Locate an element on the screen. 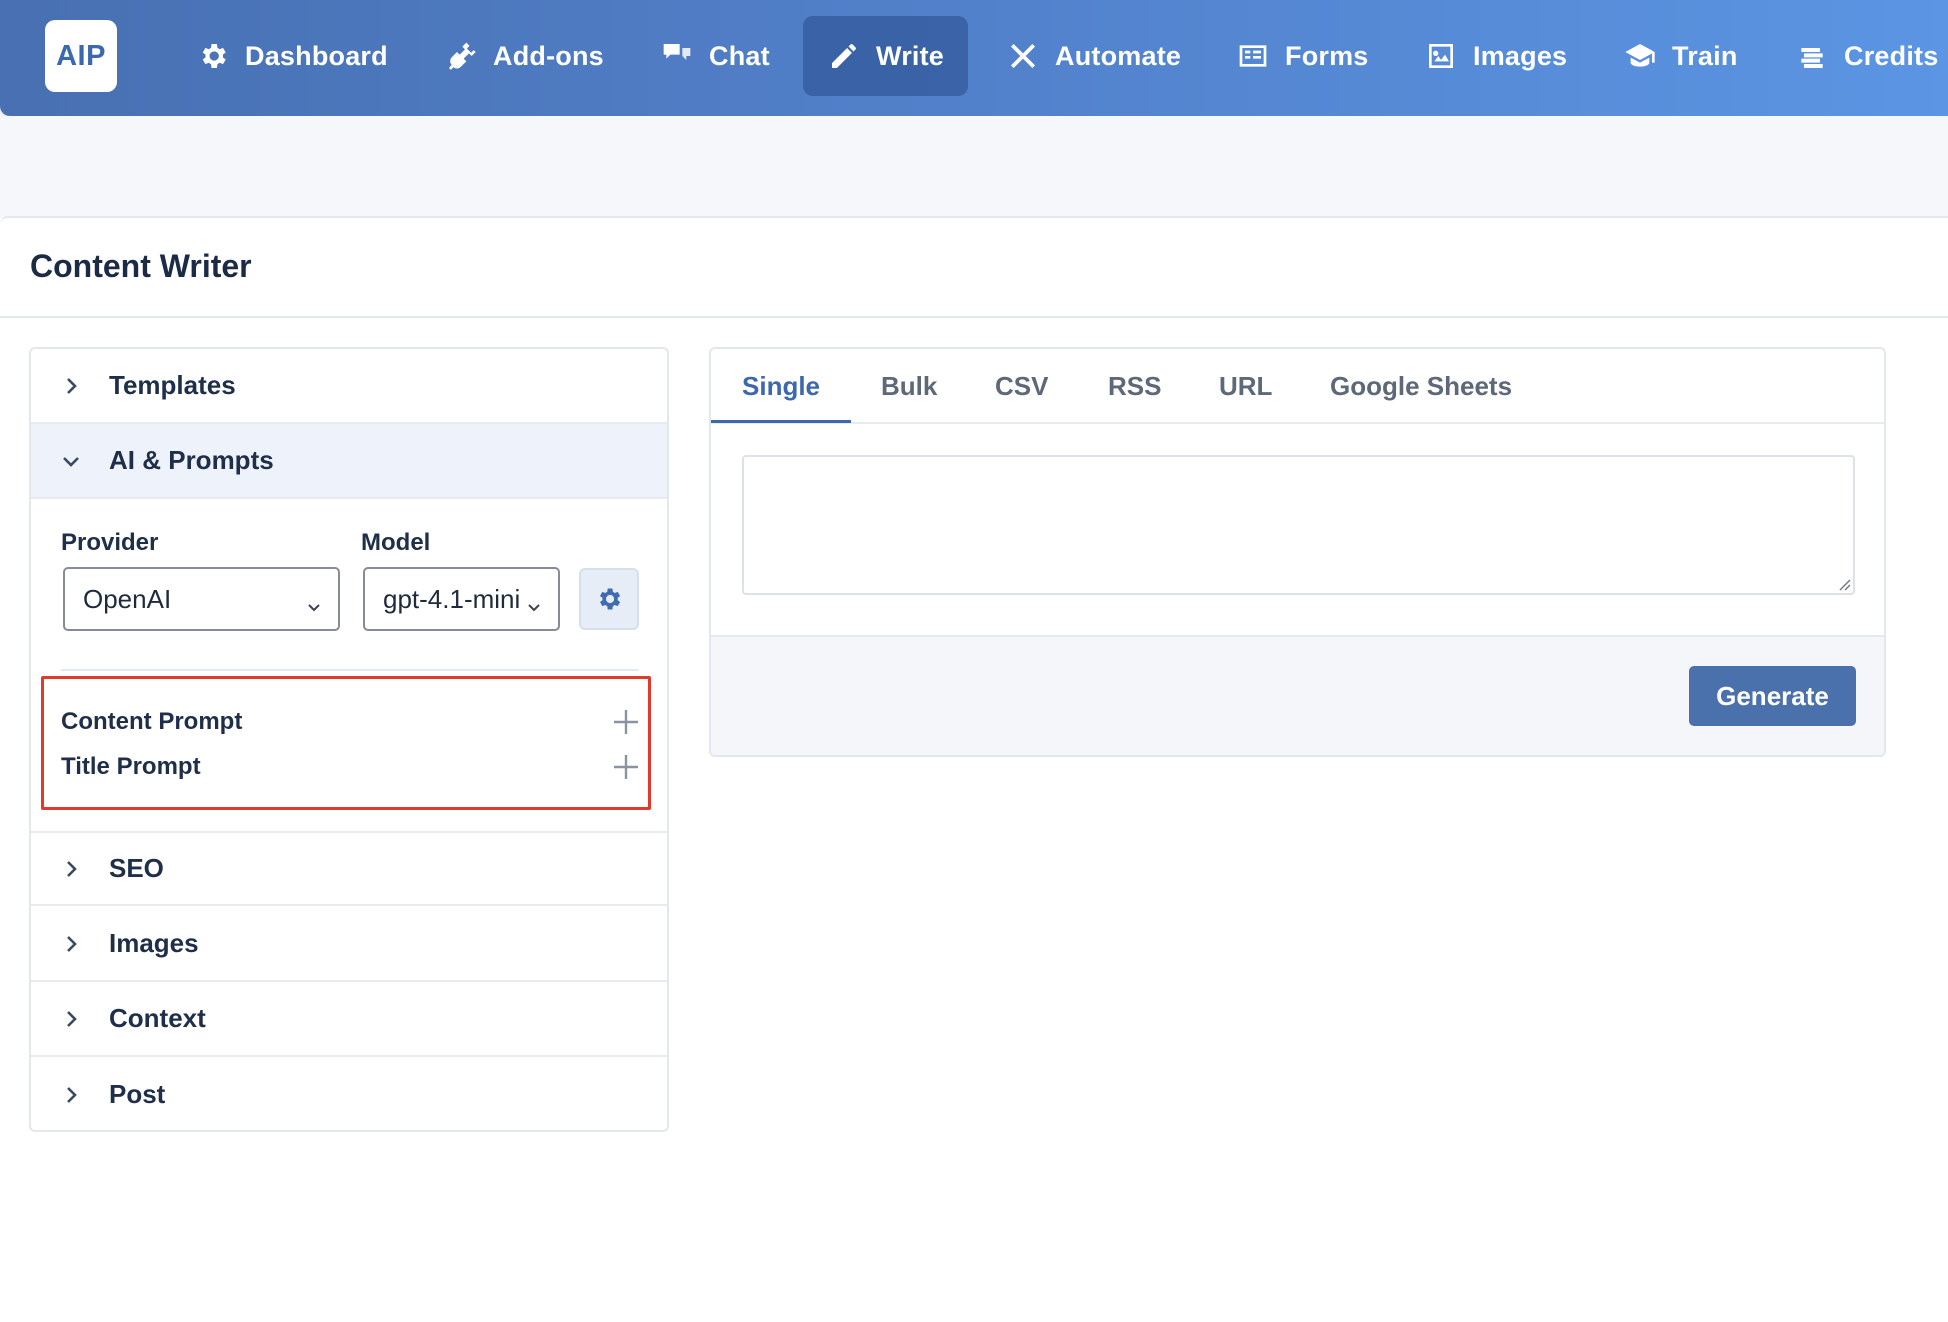 This screenshot has width=1948, height=1322. nav-item-add-ons: Add-ons is located at coordinates (524, 56).